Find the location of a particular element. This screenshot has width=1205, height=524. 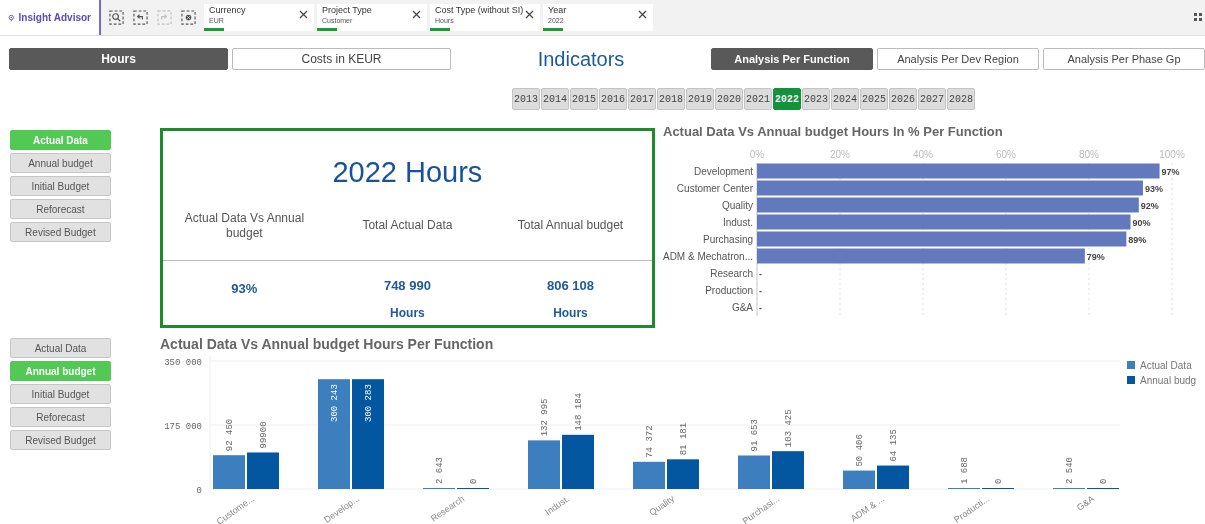

category-label: Indust. is located at coordinates (737, 222).